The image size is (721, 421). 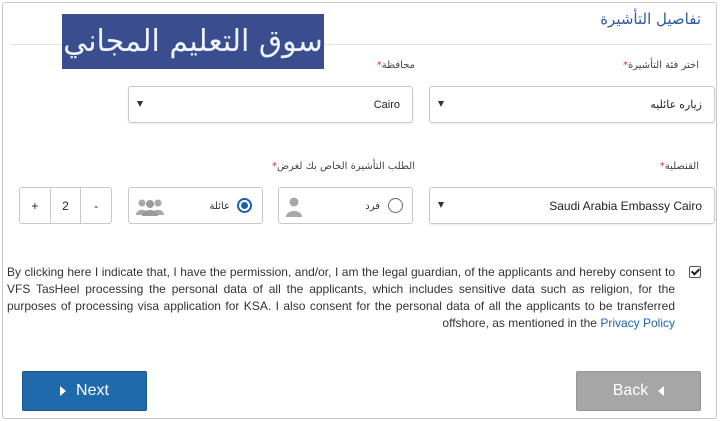 I want to click on applicants-count-value: 2, so click(x=65, y=205).